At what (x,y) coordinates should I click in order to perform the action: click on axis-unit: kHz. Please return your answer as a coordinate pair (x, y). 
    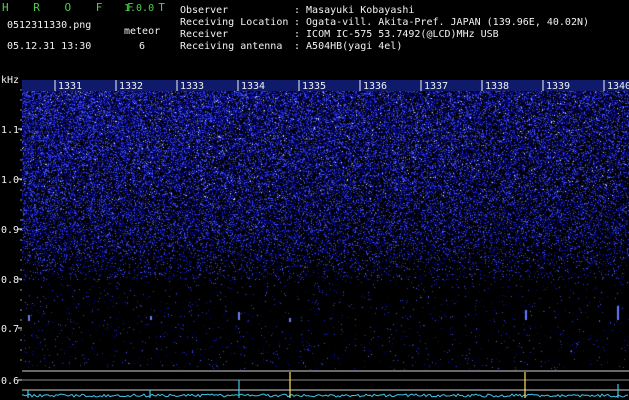
    Looking at the image, I should click on (10, 80).